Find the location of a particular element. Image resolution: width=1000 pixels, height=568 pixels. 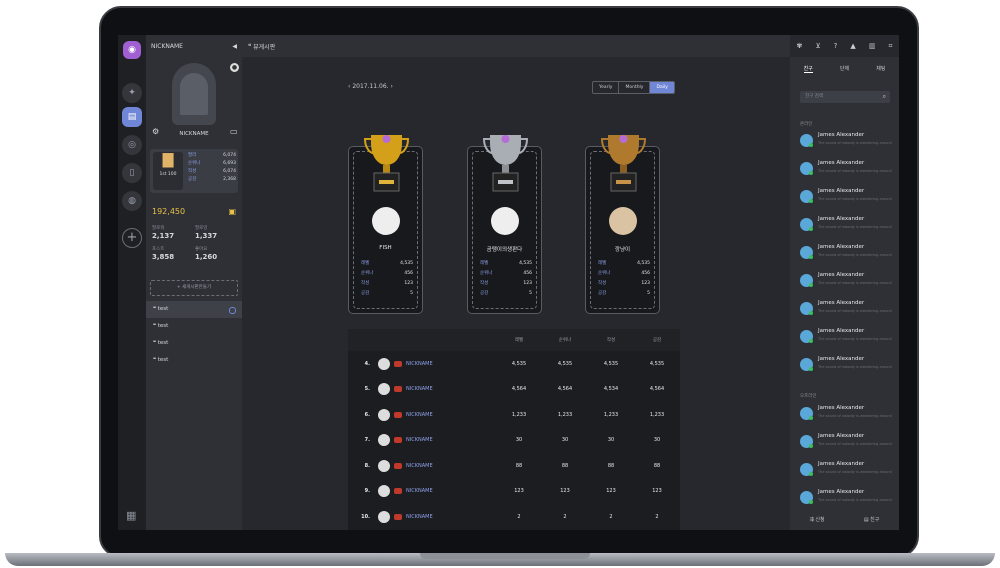

online-section-label: 온라인 is located at coordinates (806, 124).